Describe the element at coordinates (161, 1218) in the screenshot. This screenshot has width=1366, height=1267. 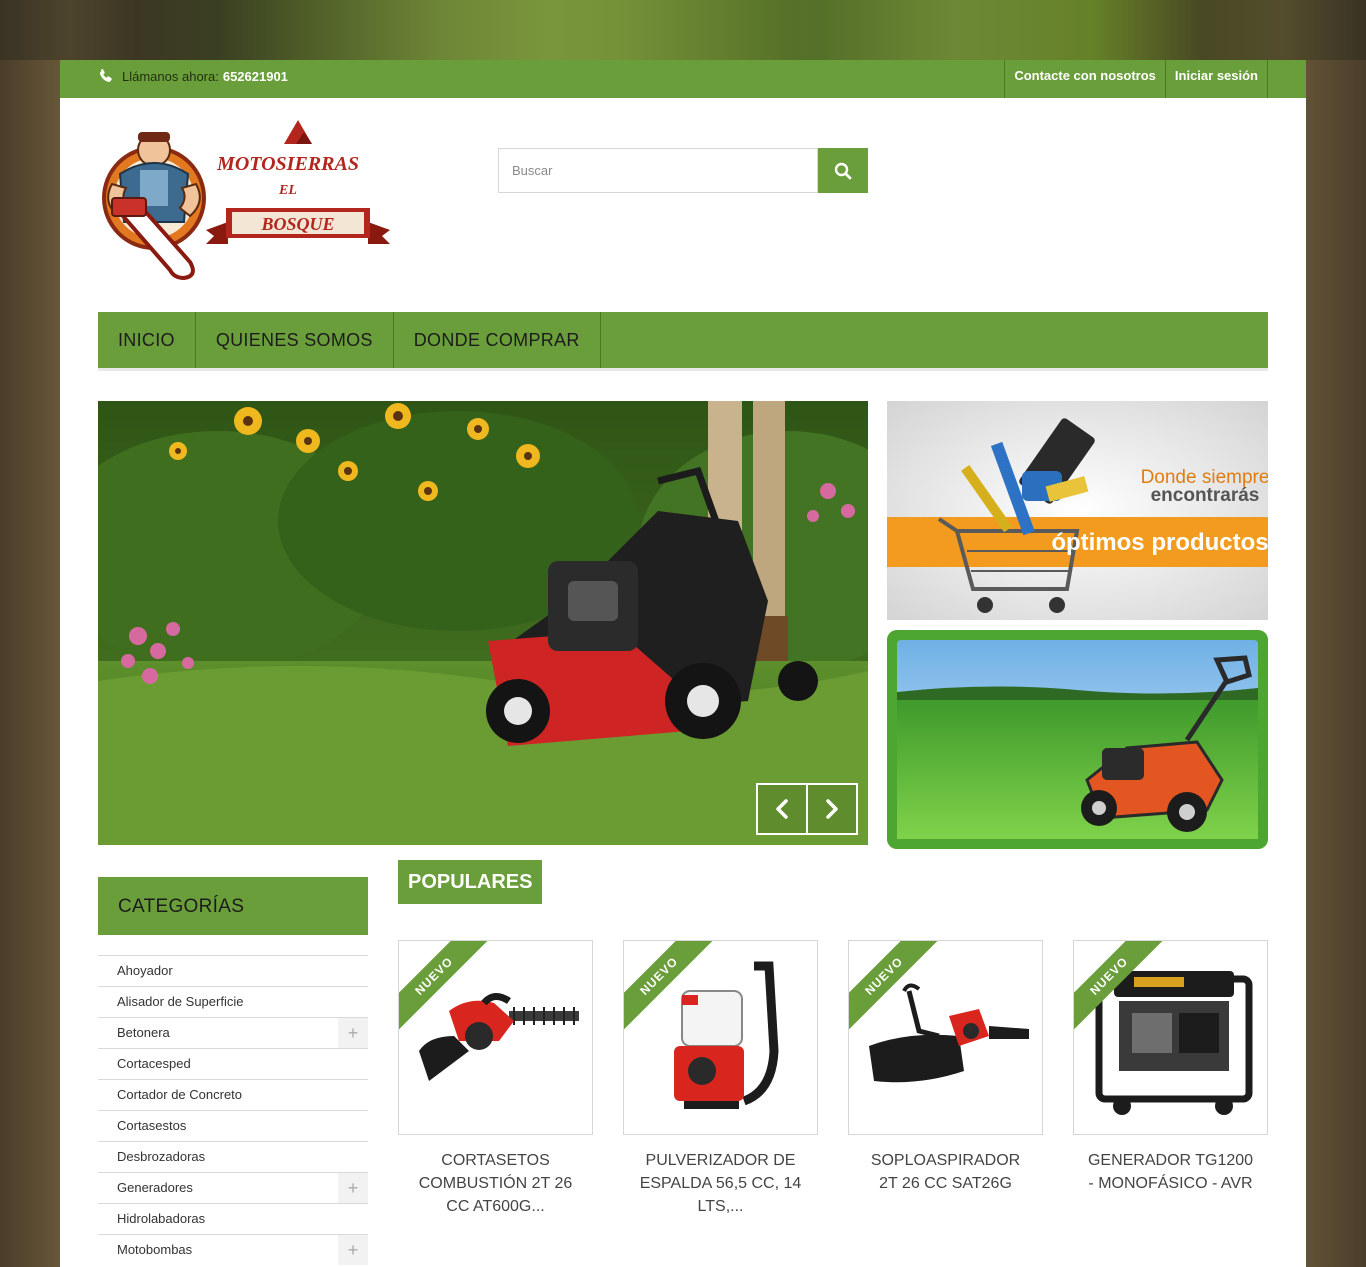
I see `category-label: Hidrolabadoras` at that location.